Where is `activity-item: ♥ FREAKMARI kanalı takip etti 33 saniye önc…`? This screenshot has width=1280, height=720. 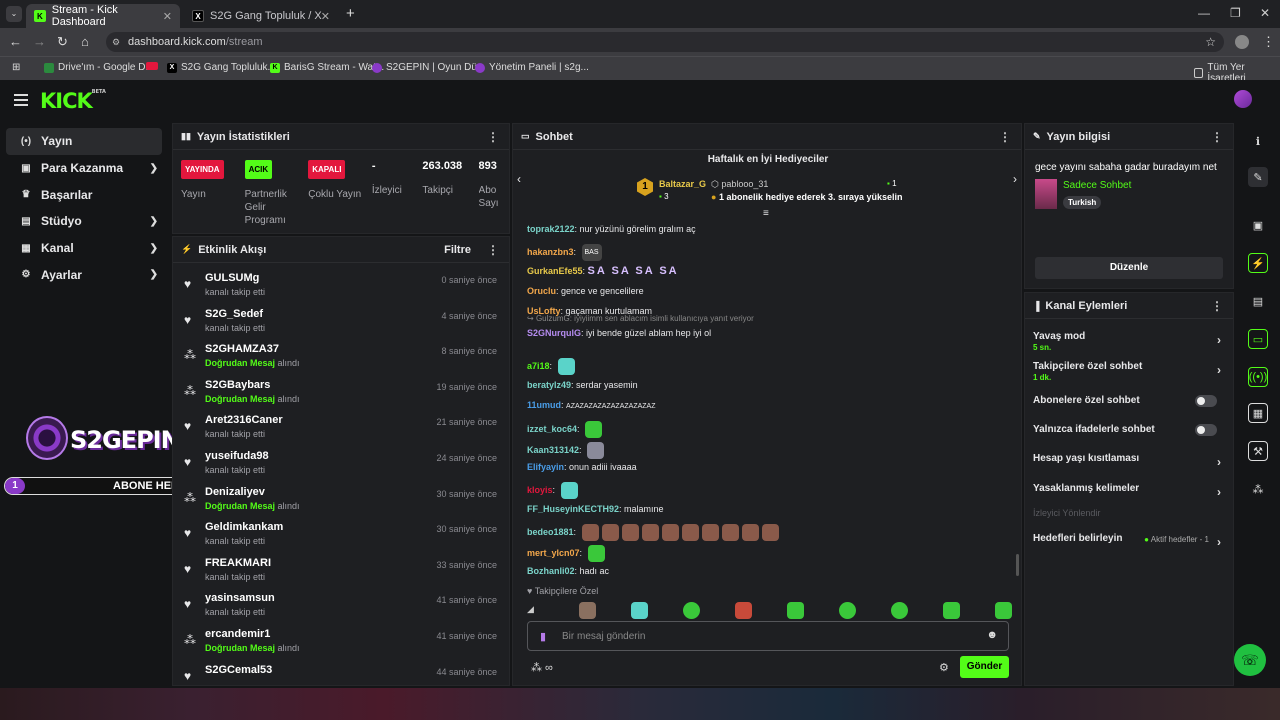 activity-item: ♥ FREAKMARI kanalı takip etti 33 saniye önc… is located at coordinates (341, 570).